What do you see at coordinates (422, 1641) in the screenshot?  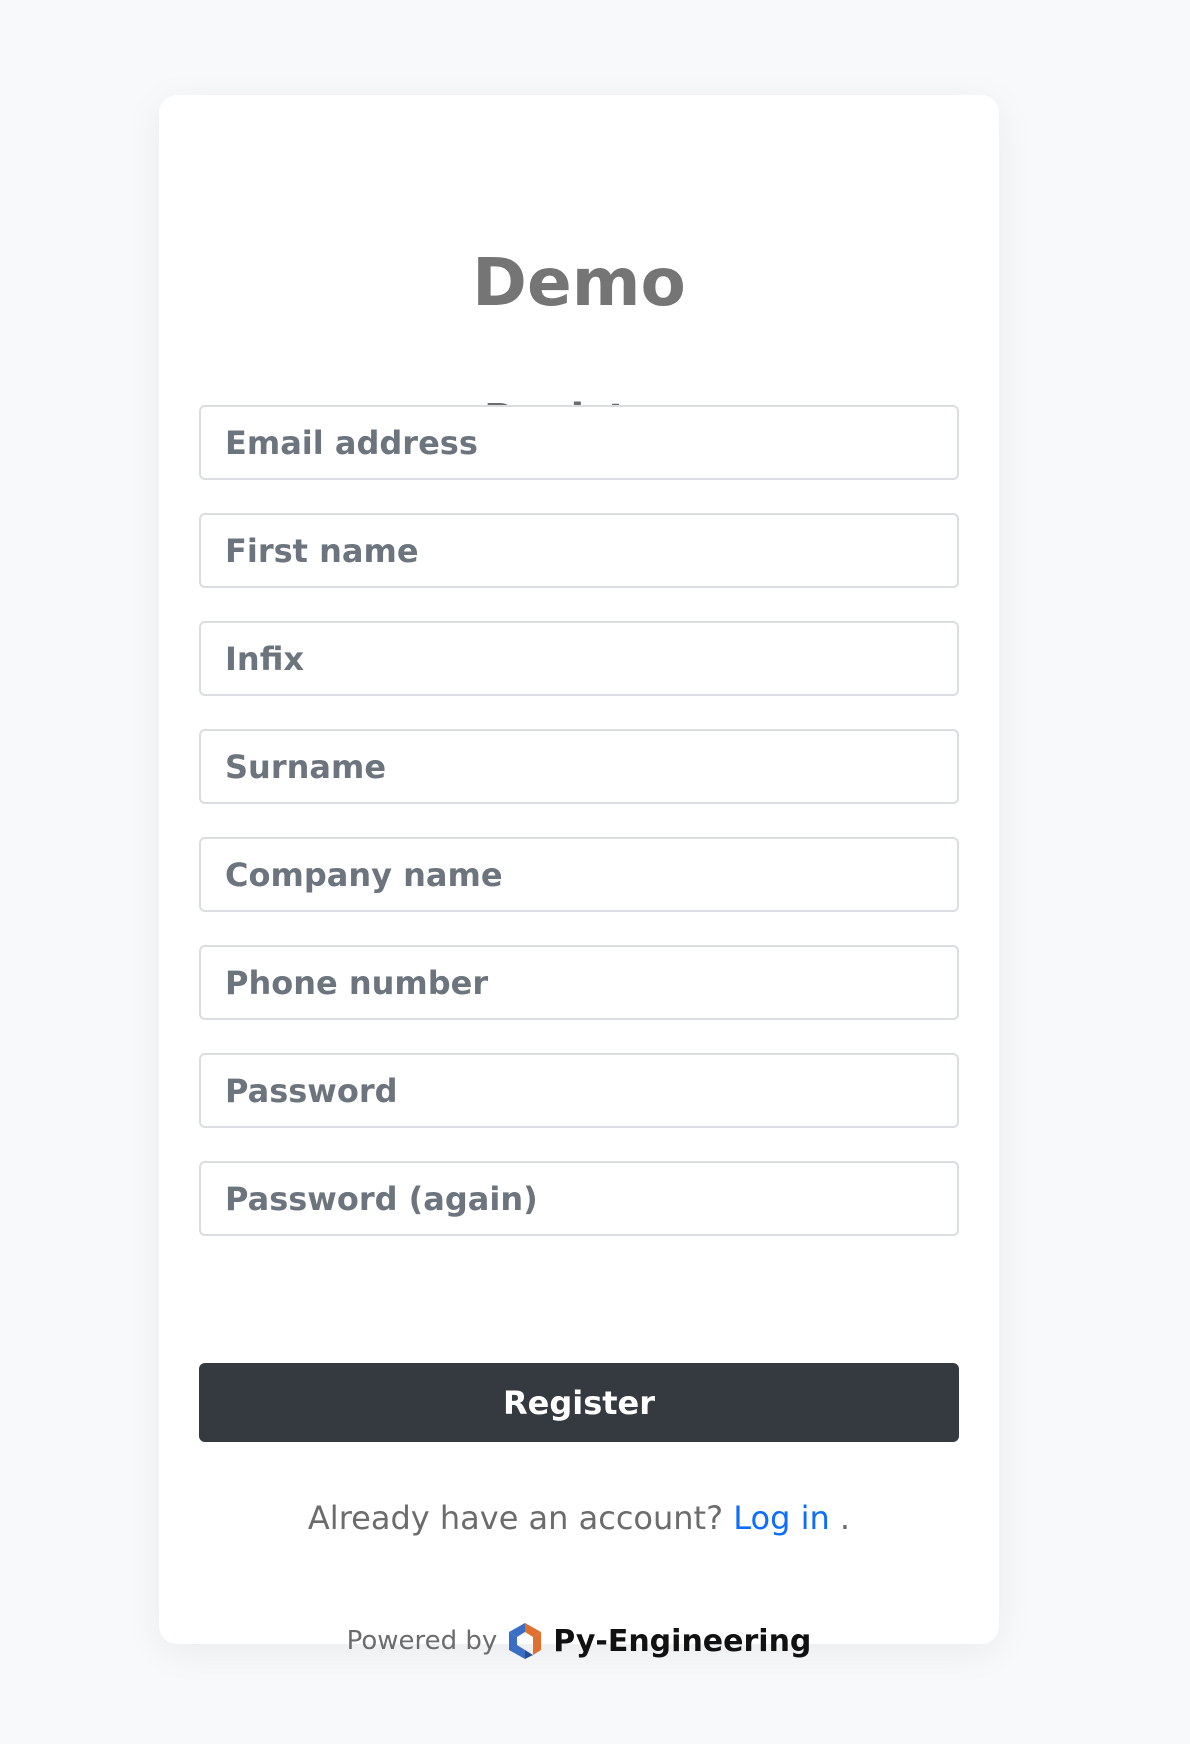 I see `powered-by-label: Powered by` at bounding box center [422, 1641].